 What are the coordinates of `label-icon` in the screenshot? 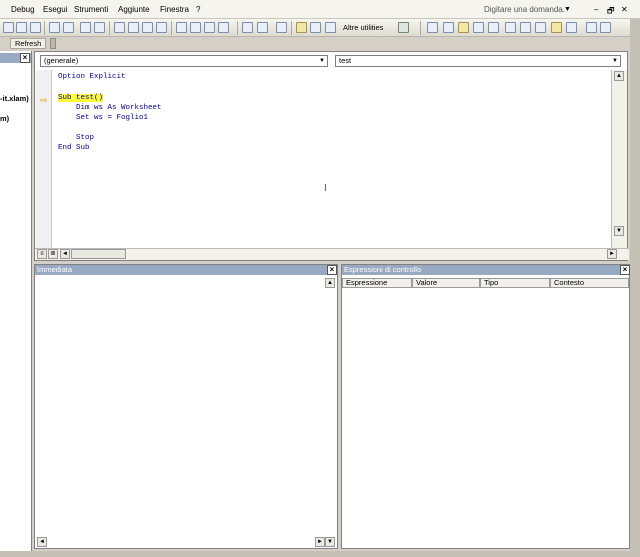 It's located at (478, 27).